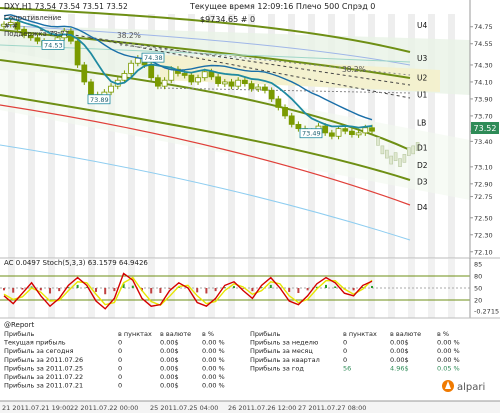 The width and height of the screenshot is (500, 417). Describe the element at coordinates (53, 45) in the screenshot. I see `price-mark-label: 74.53` at that location.